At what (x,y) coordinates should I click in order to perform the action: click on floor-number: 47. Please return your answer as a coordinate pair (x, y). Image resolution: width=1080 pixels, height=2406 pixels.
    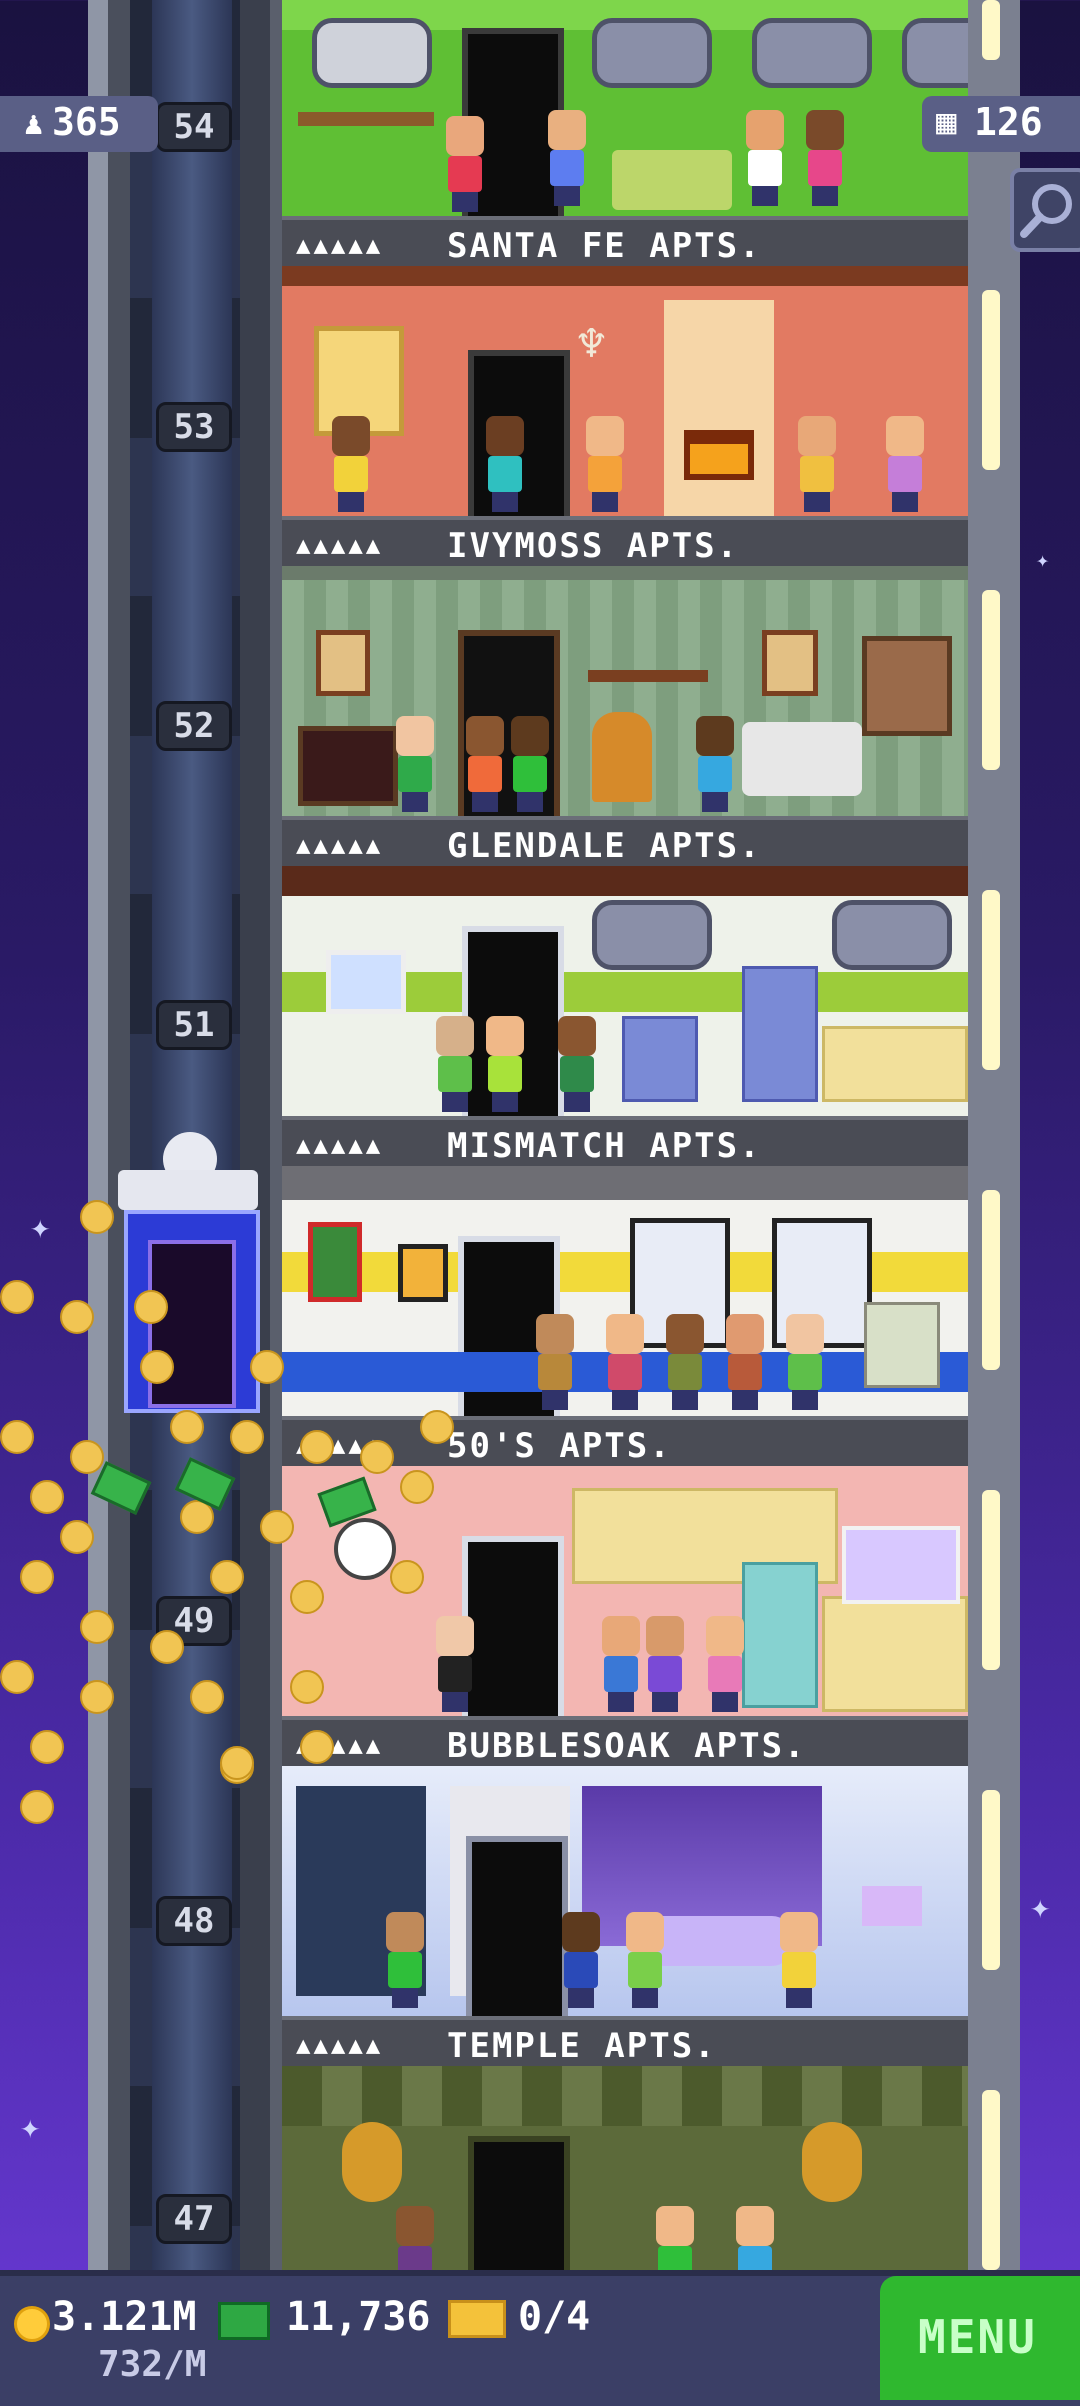
    Looking at the image, I should click on (194, 2219).